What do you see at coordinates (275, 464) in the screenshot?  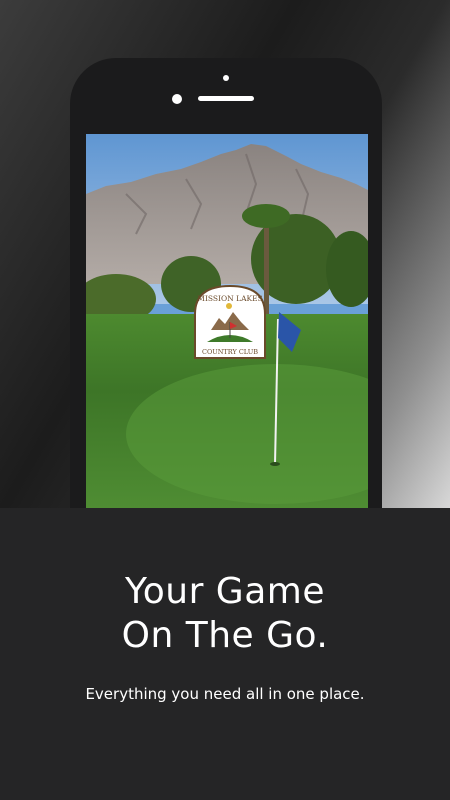 I see `cup-shadow` at bounding box center [275, 464].